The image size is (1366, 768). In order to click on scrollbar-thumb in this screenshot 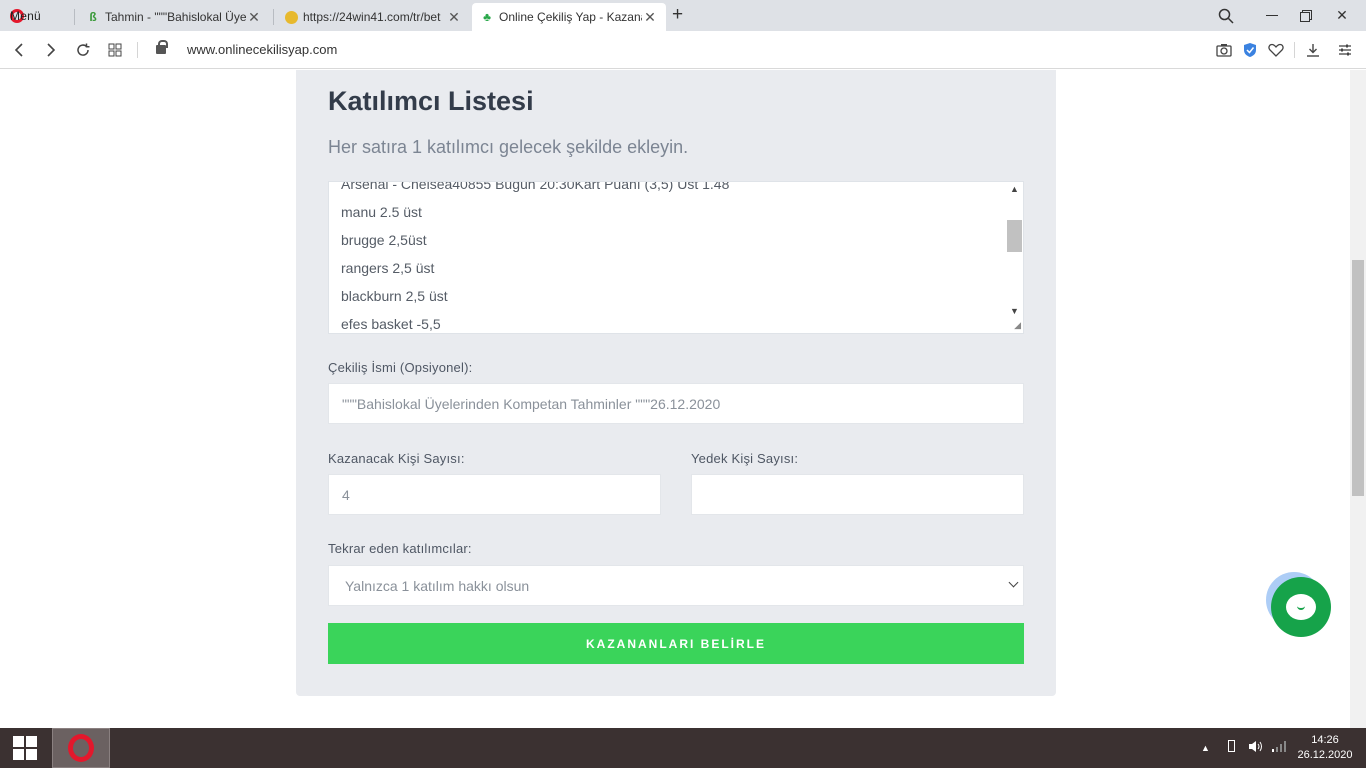, I will do `click(1014, 236)`.